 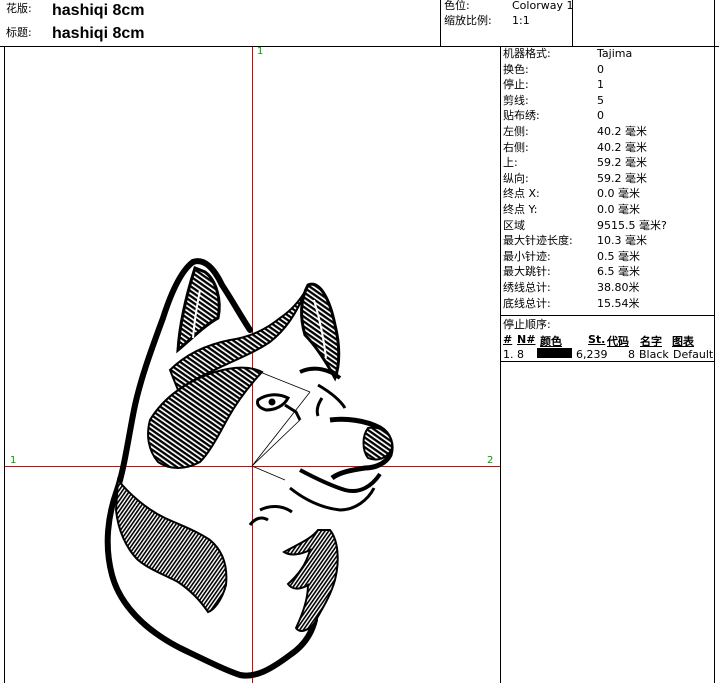 What do you see at coordinates (516, 69) in the screenshot?
I see `info-label: 换色:` at bounding box center [516, 69].